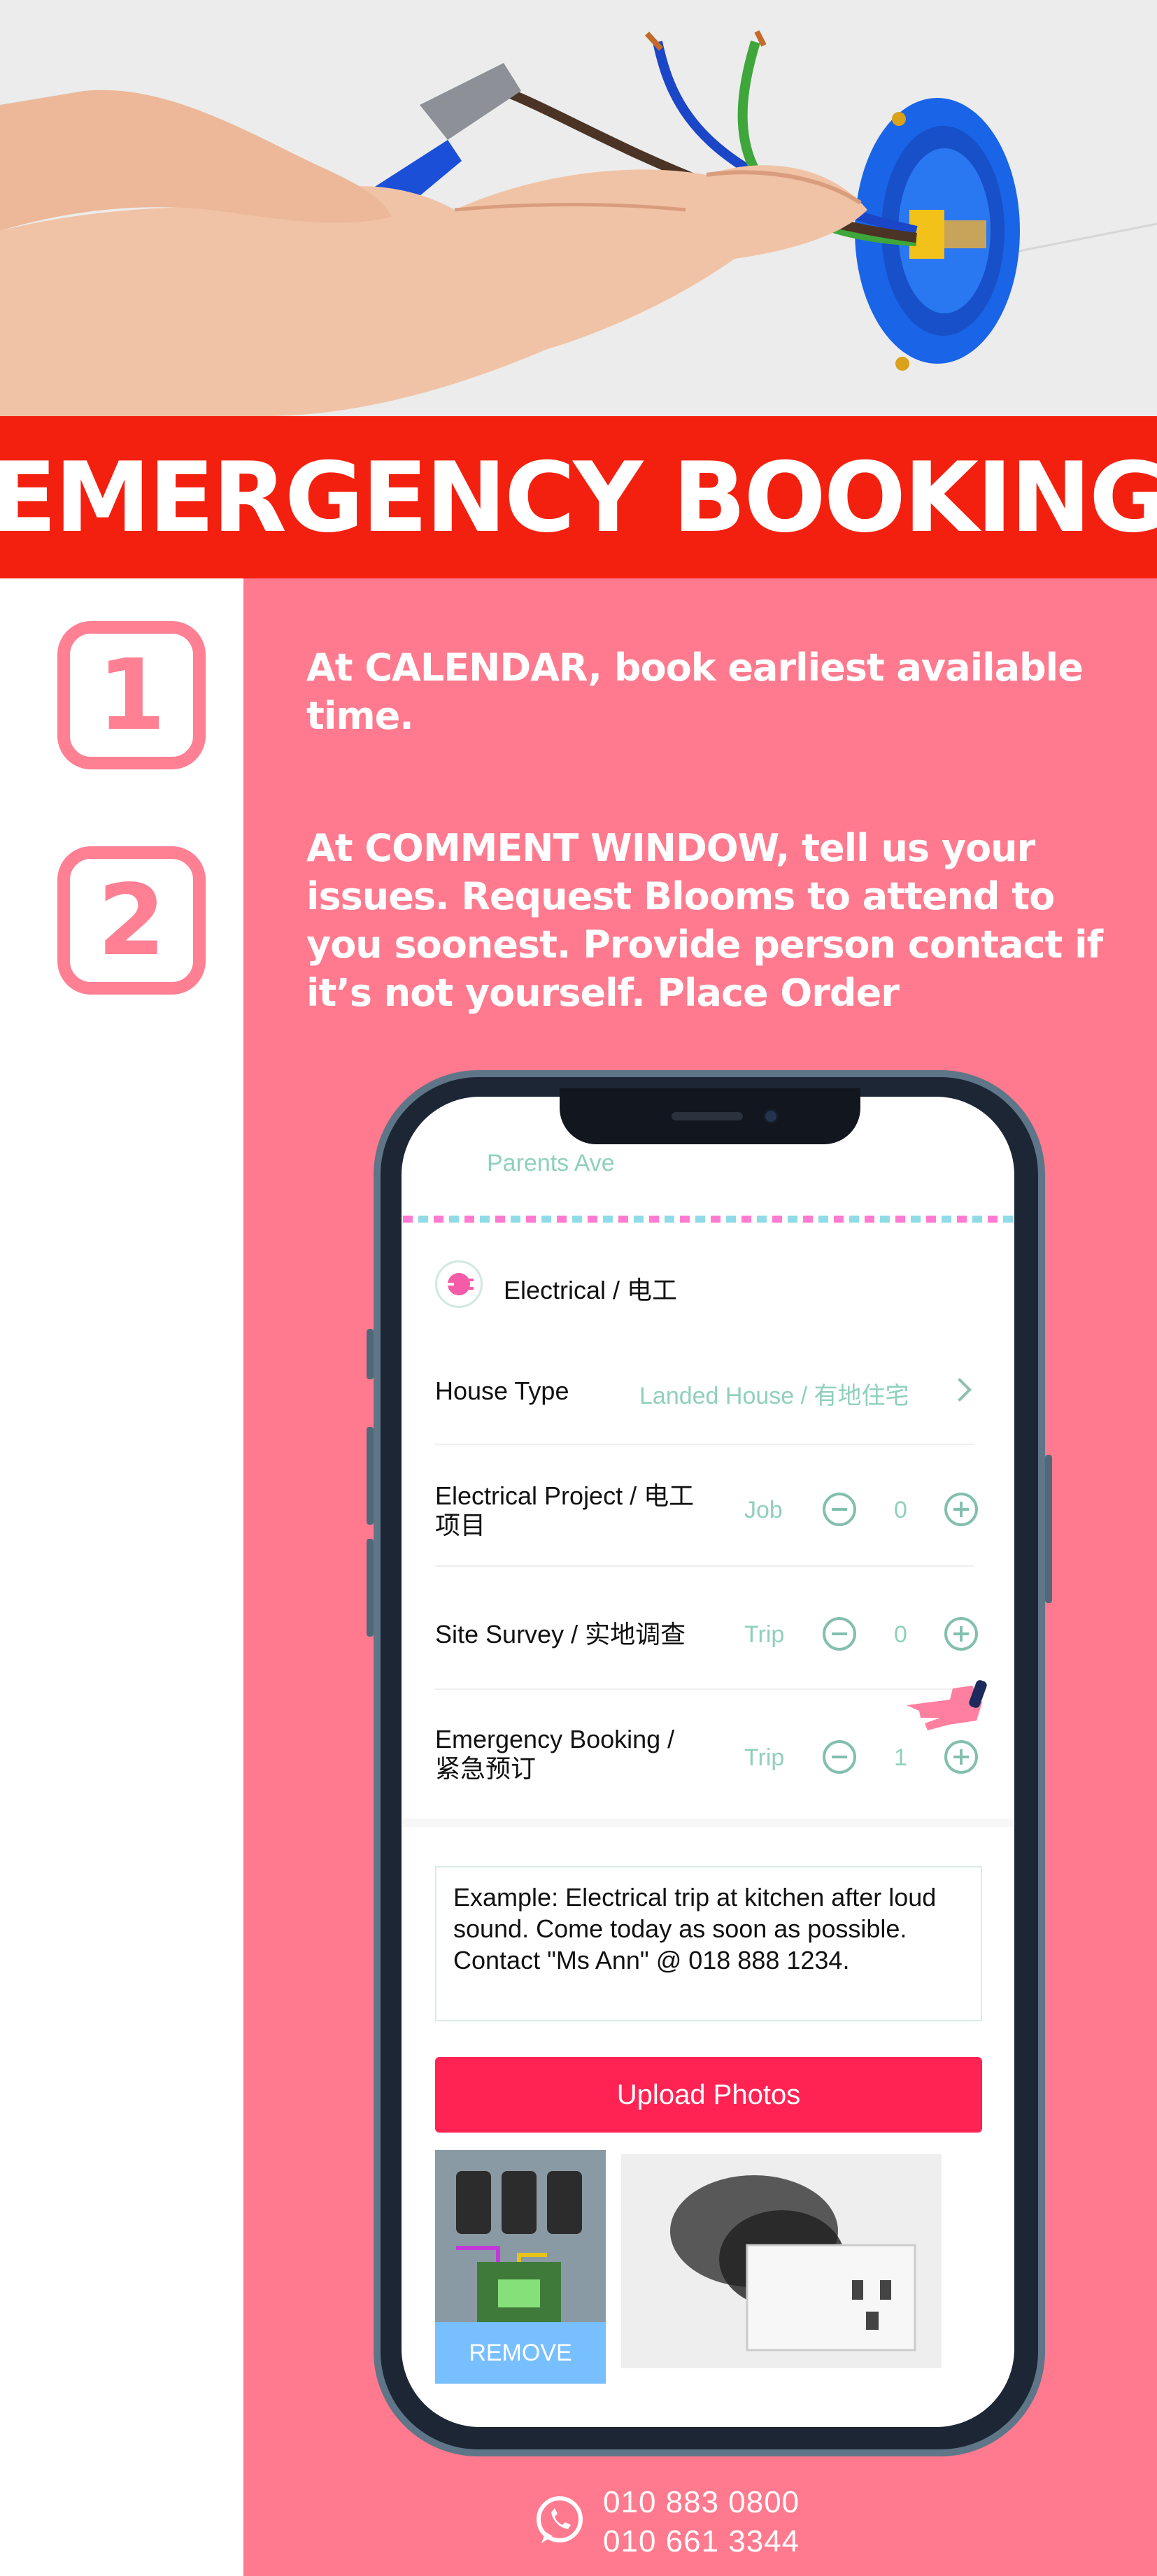 Image resolution: width=1157 pixels, height=2576 pixels. I want to click on contact-footer: 010 883 0800 010 661 3344, so click(666, 2522).